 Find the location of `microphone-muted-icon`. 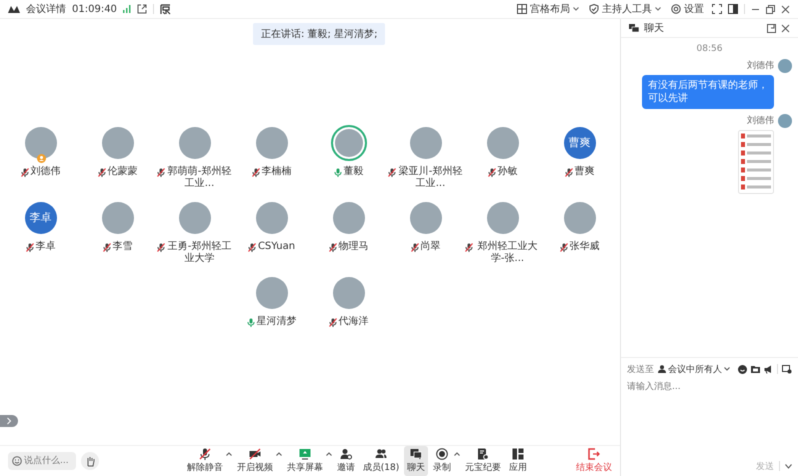

microphone-muted-icon is located at coordinates (204, 454).